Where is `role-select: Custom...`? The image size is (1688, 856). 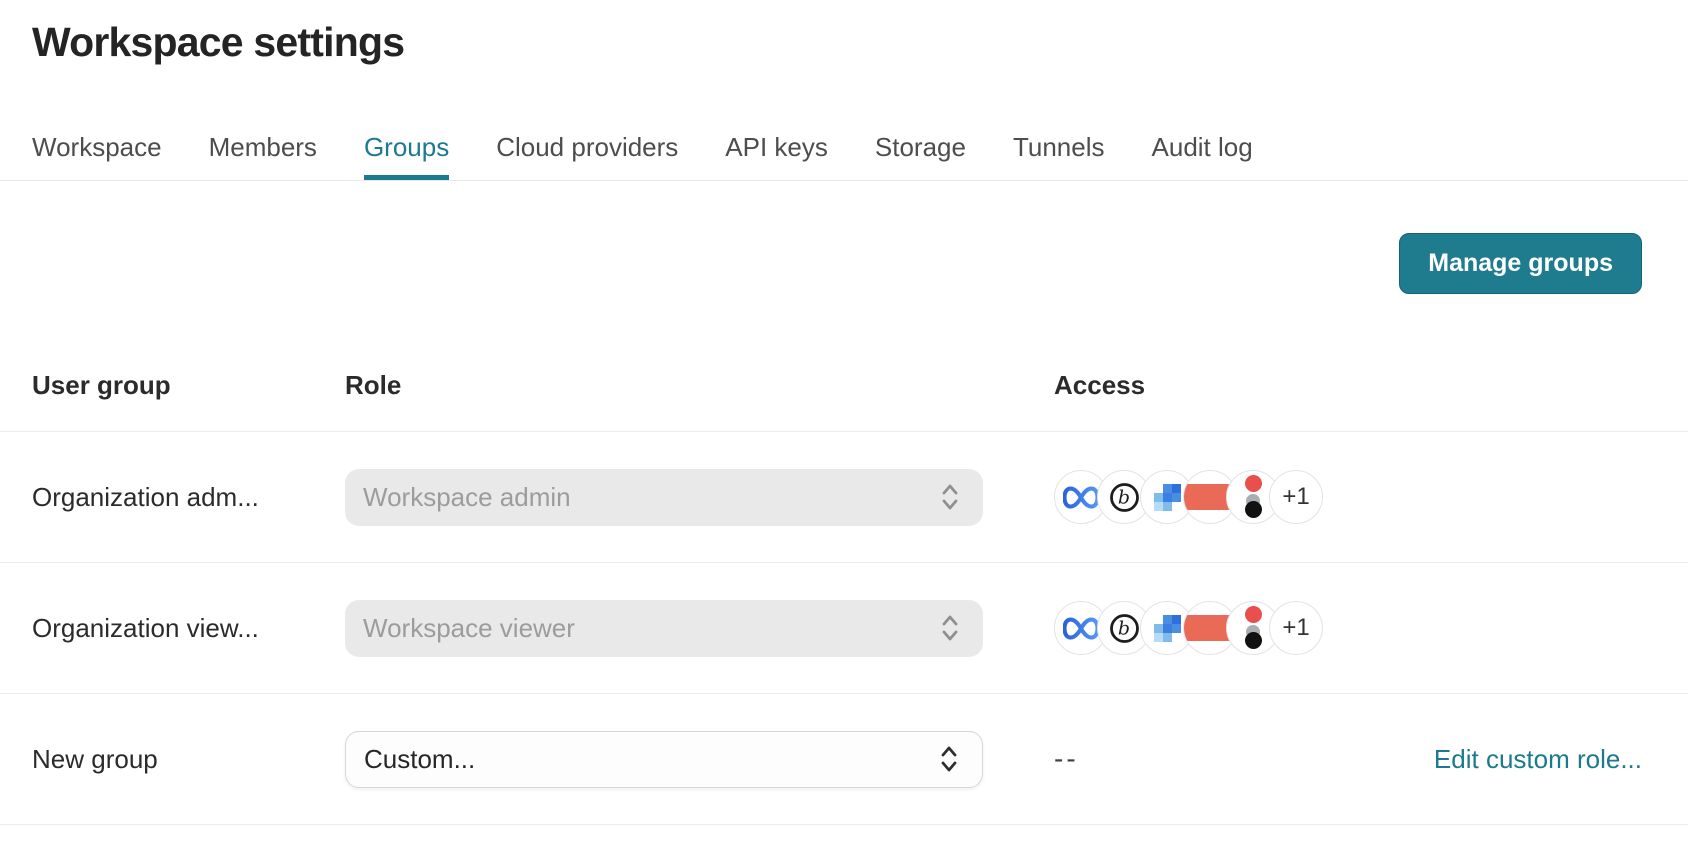
role-select: Custom... is located at coordinates (664, 759).